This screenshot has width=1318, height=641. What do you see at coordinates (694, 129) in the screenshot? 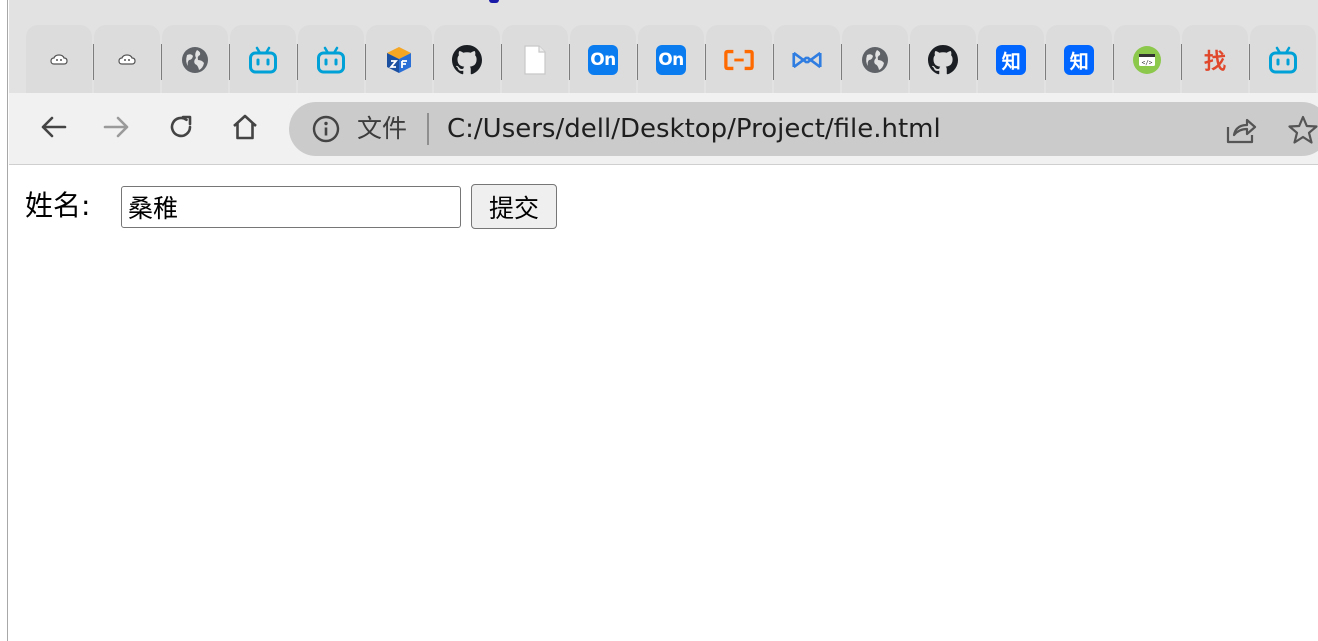
I see `url-text: C:/Users/dell/Desktop/Project/file.html` at bounding box center [694, 129].